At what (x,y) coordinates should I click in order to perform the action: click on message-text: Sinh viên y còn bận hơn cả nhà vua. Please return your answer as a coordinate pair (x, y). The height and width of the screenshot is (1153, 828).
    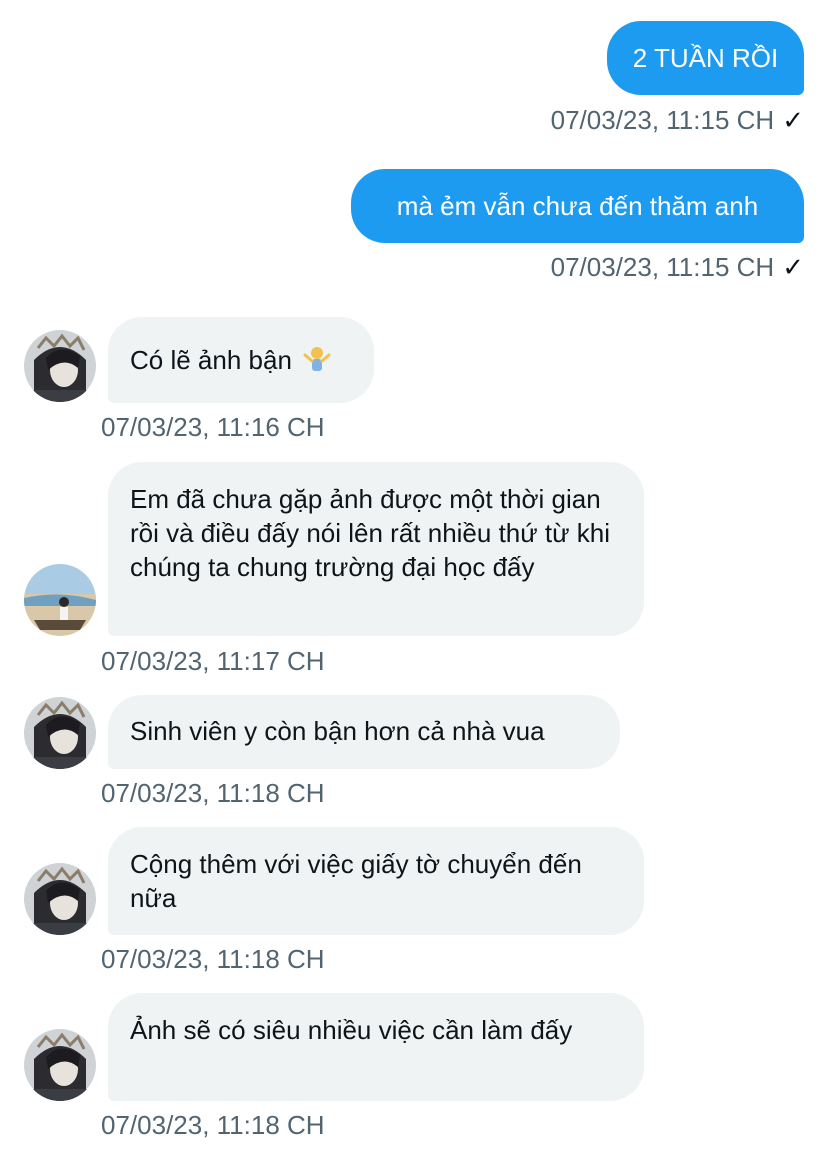
    Looking at the image, I should click on (337, 731).